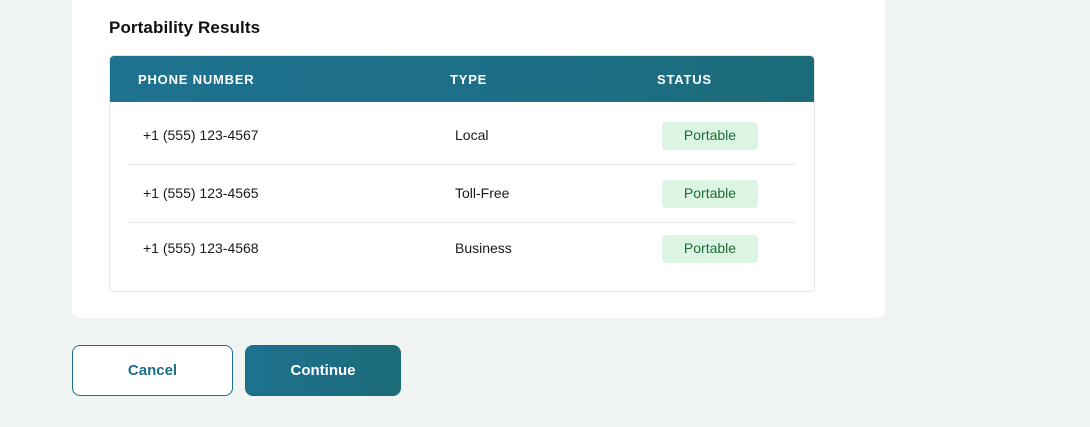  Describe the element at coordinates (323, 370) in the screenshot. I see `continue-button: Continue` at that location.